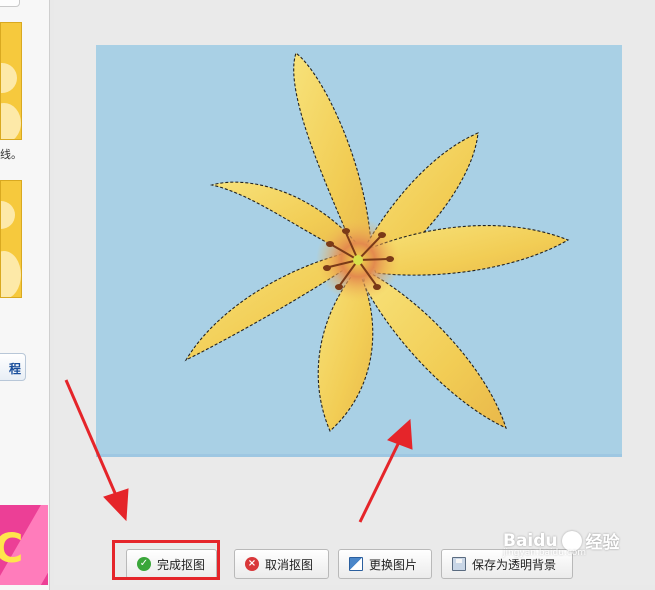 The image size is (655, 590). Describe the element at coordinates (252, 564) in the screenshot. I see `cancel-icon: ×` at that location.